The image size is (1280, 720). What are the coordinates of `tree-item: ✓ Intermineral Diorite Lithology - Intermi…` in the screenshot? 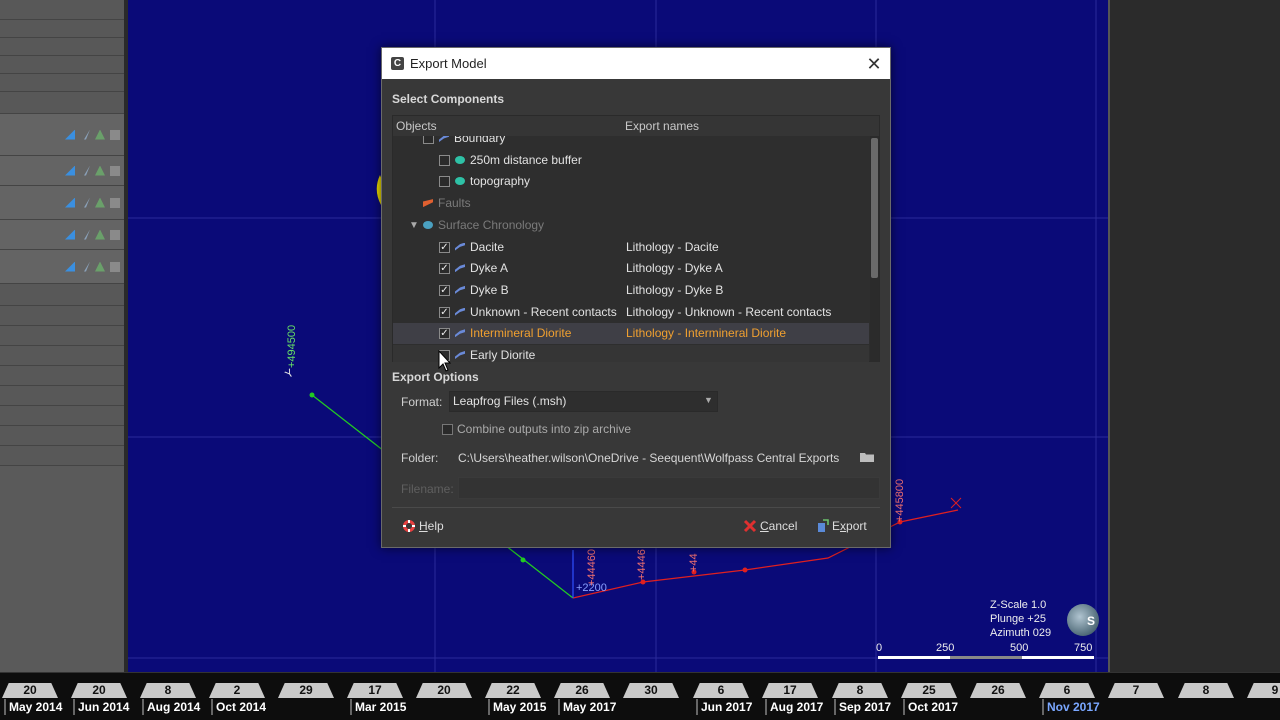 It's located at (631, 334).